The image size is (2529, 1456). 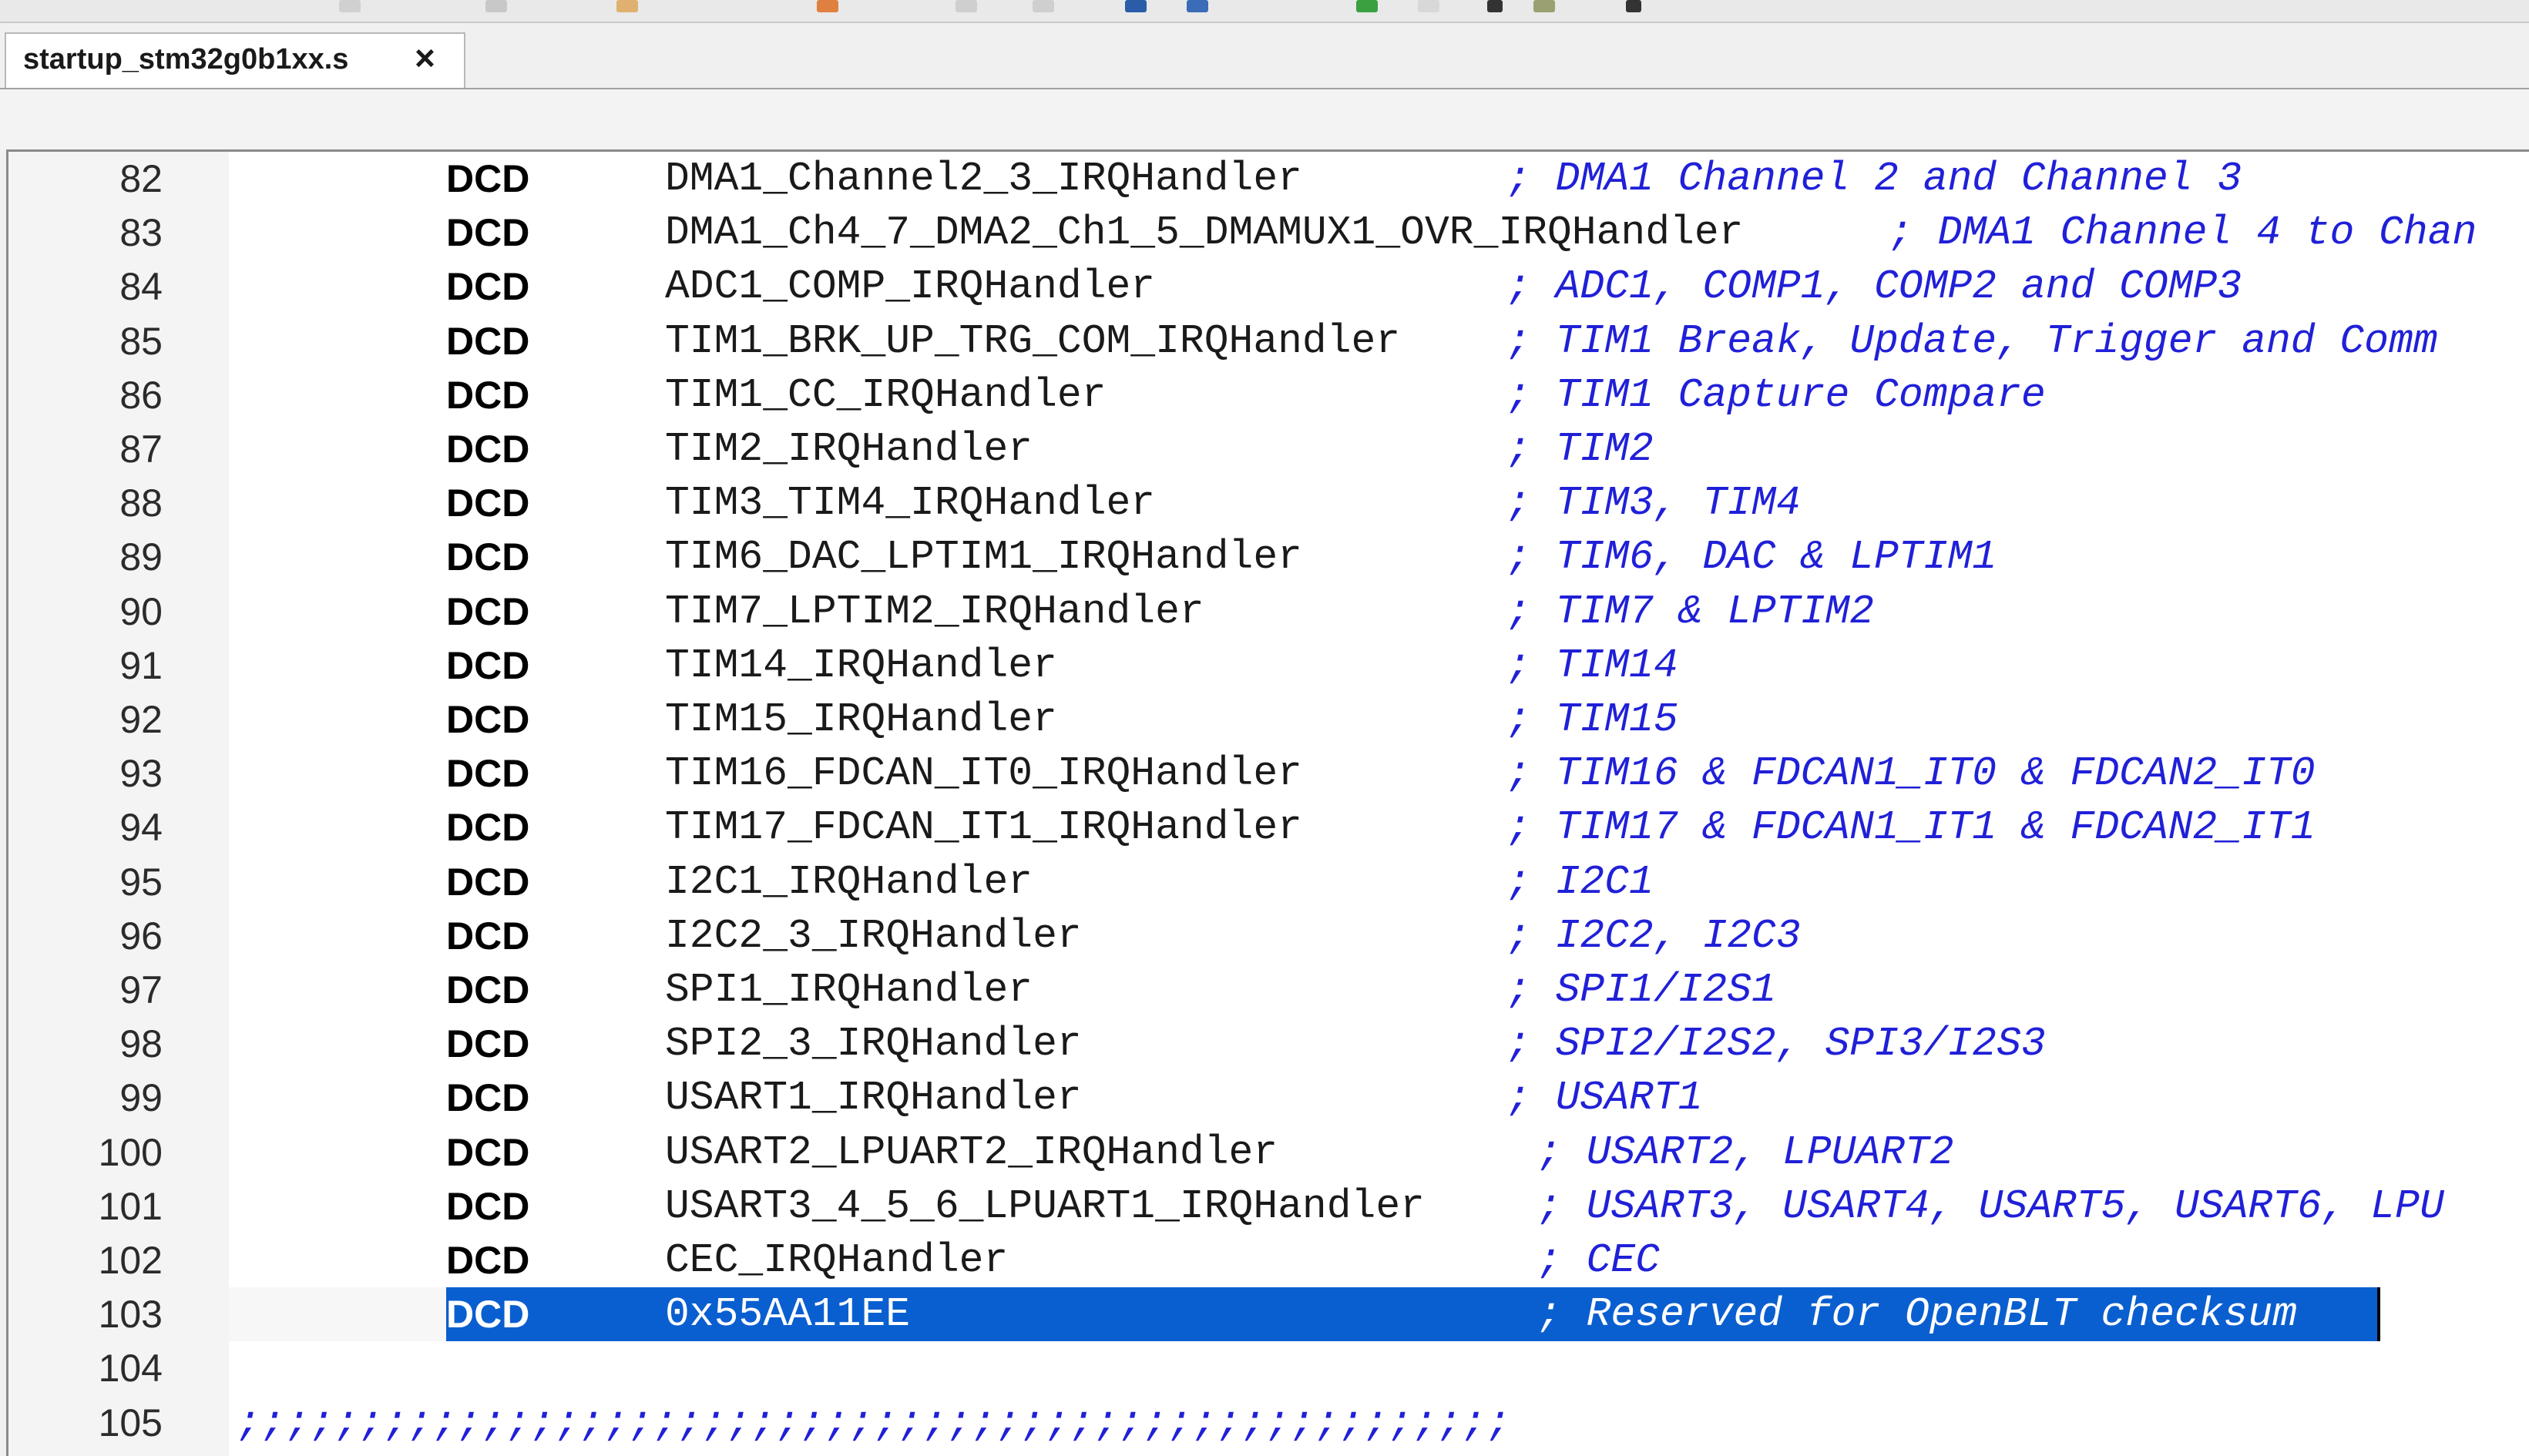 What do you see at coordinates (2183, 233) in the screenshot?
I see `inline-comment: ; DMA1 Channel 4 to Chan` at bounding box center [2183, 233].